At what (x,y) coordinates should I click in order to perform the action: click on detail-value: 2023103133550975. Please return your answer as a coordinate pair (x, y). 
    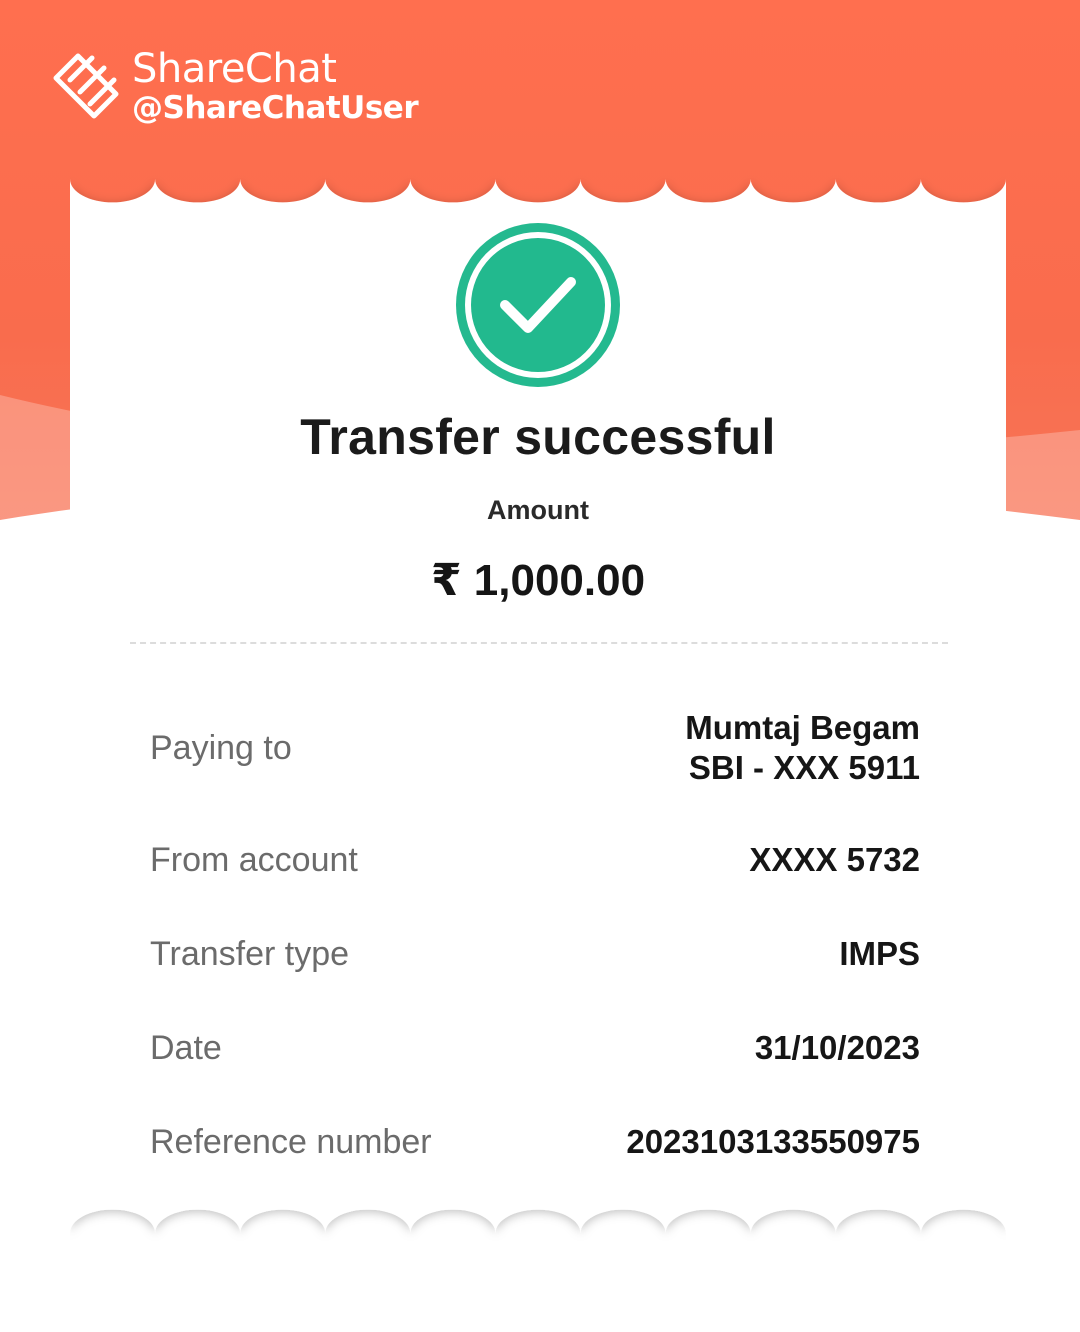
    Looking at the image, I should click on (773, 1141).